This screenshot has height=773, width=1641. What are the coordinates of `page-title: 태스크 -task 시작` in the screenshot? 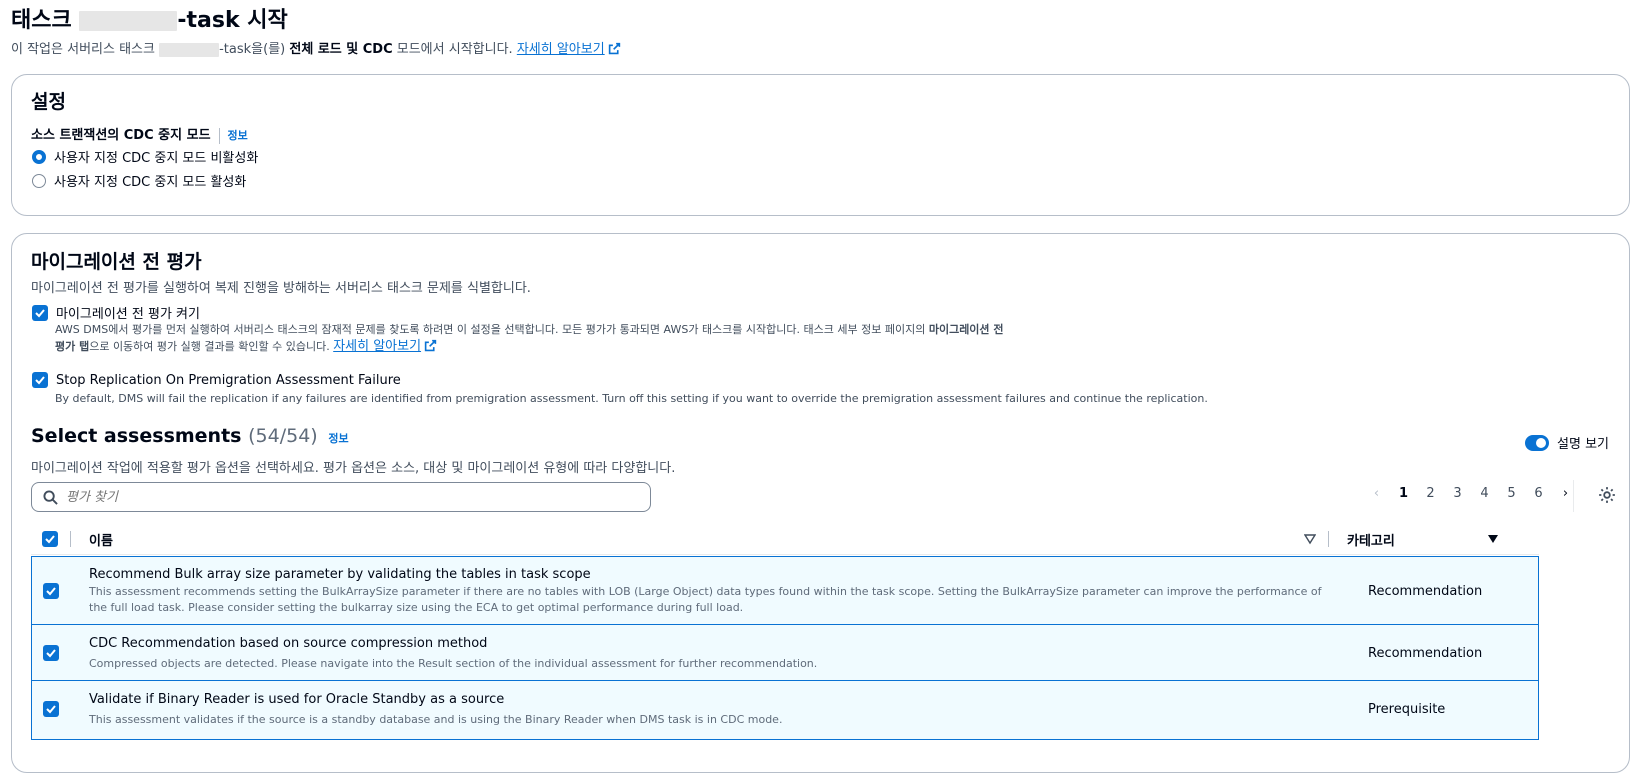 It's located at (149, 20).